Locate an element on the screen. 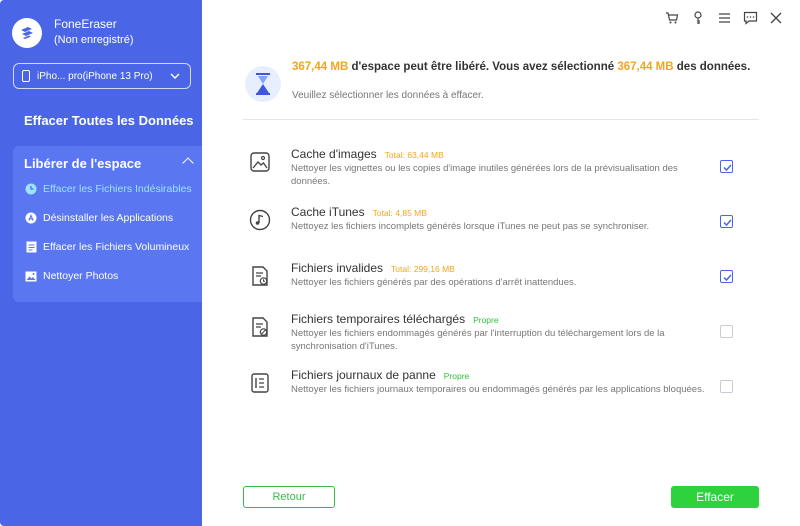  item-title: Cache iTunes Total: 4,85 MB is located at coordinates (359, 212).